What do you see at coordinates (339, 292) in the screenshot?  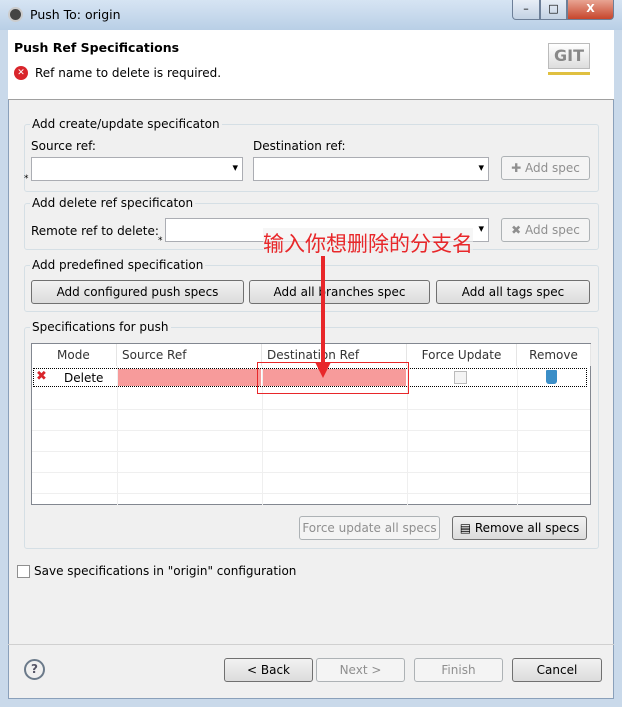 I see `add-all-branches-spec-button: Add all branches spec` at bounding box center [339, 292].